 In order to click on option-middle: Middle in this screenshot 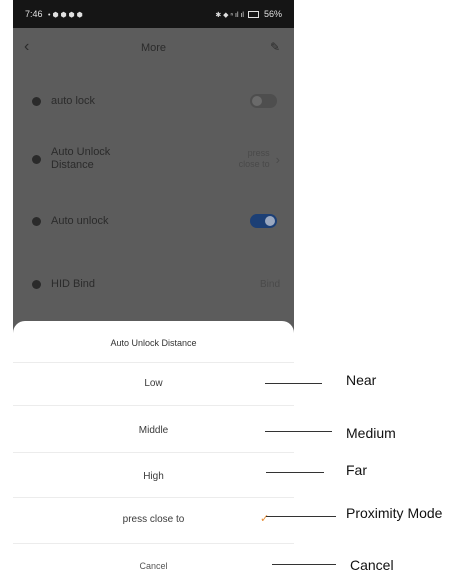, I will do `click(153, 431)`.